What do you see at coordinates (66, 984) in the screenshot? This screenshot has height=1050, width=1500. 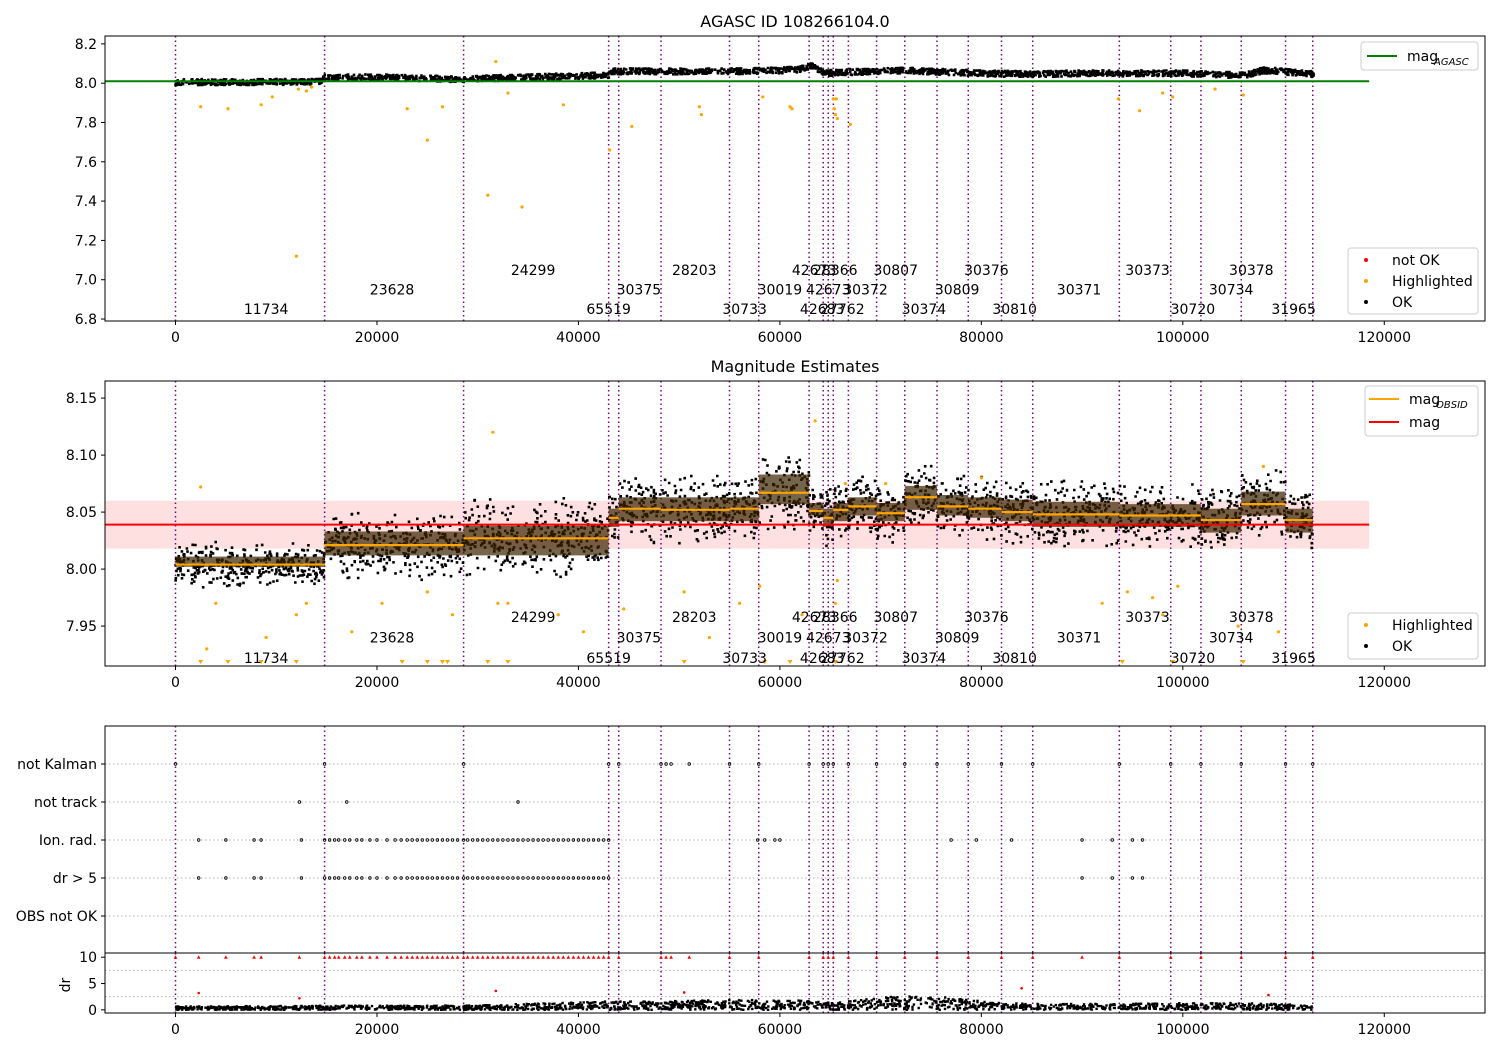 I see `dr-axis-label: dr` at bounding box center [66, 984].